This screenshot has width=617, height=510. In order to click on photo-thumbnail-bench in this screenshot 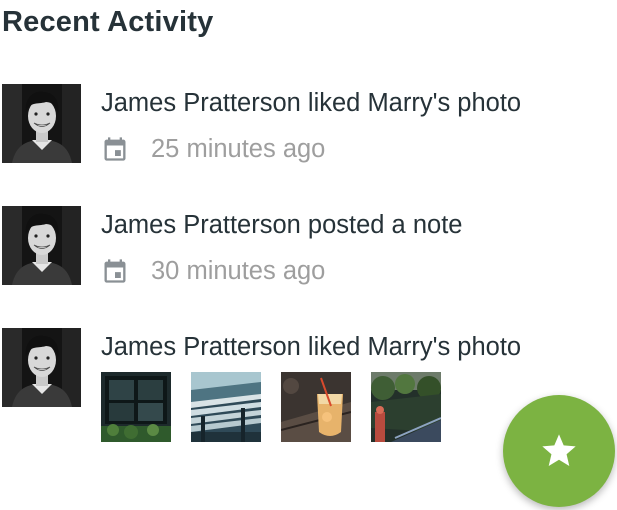, I will do `click(226, 407)`.